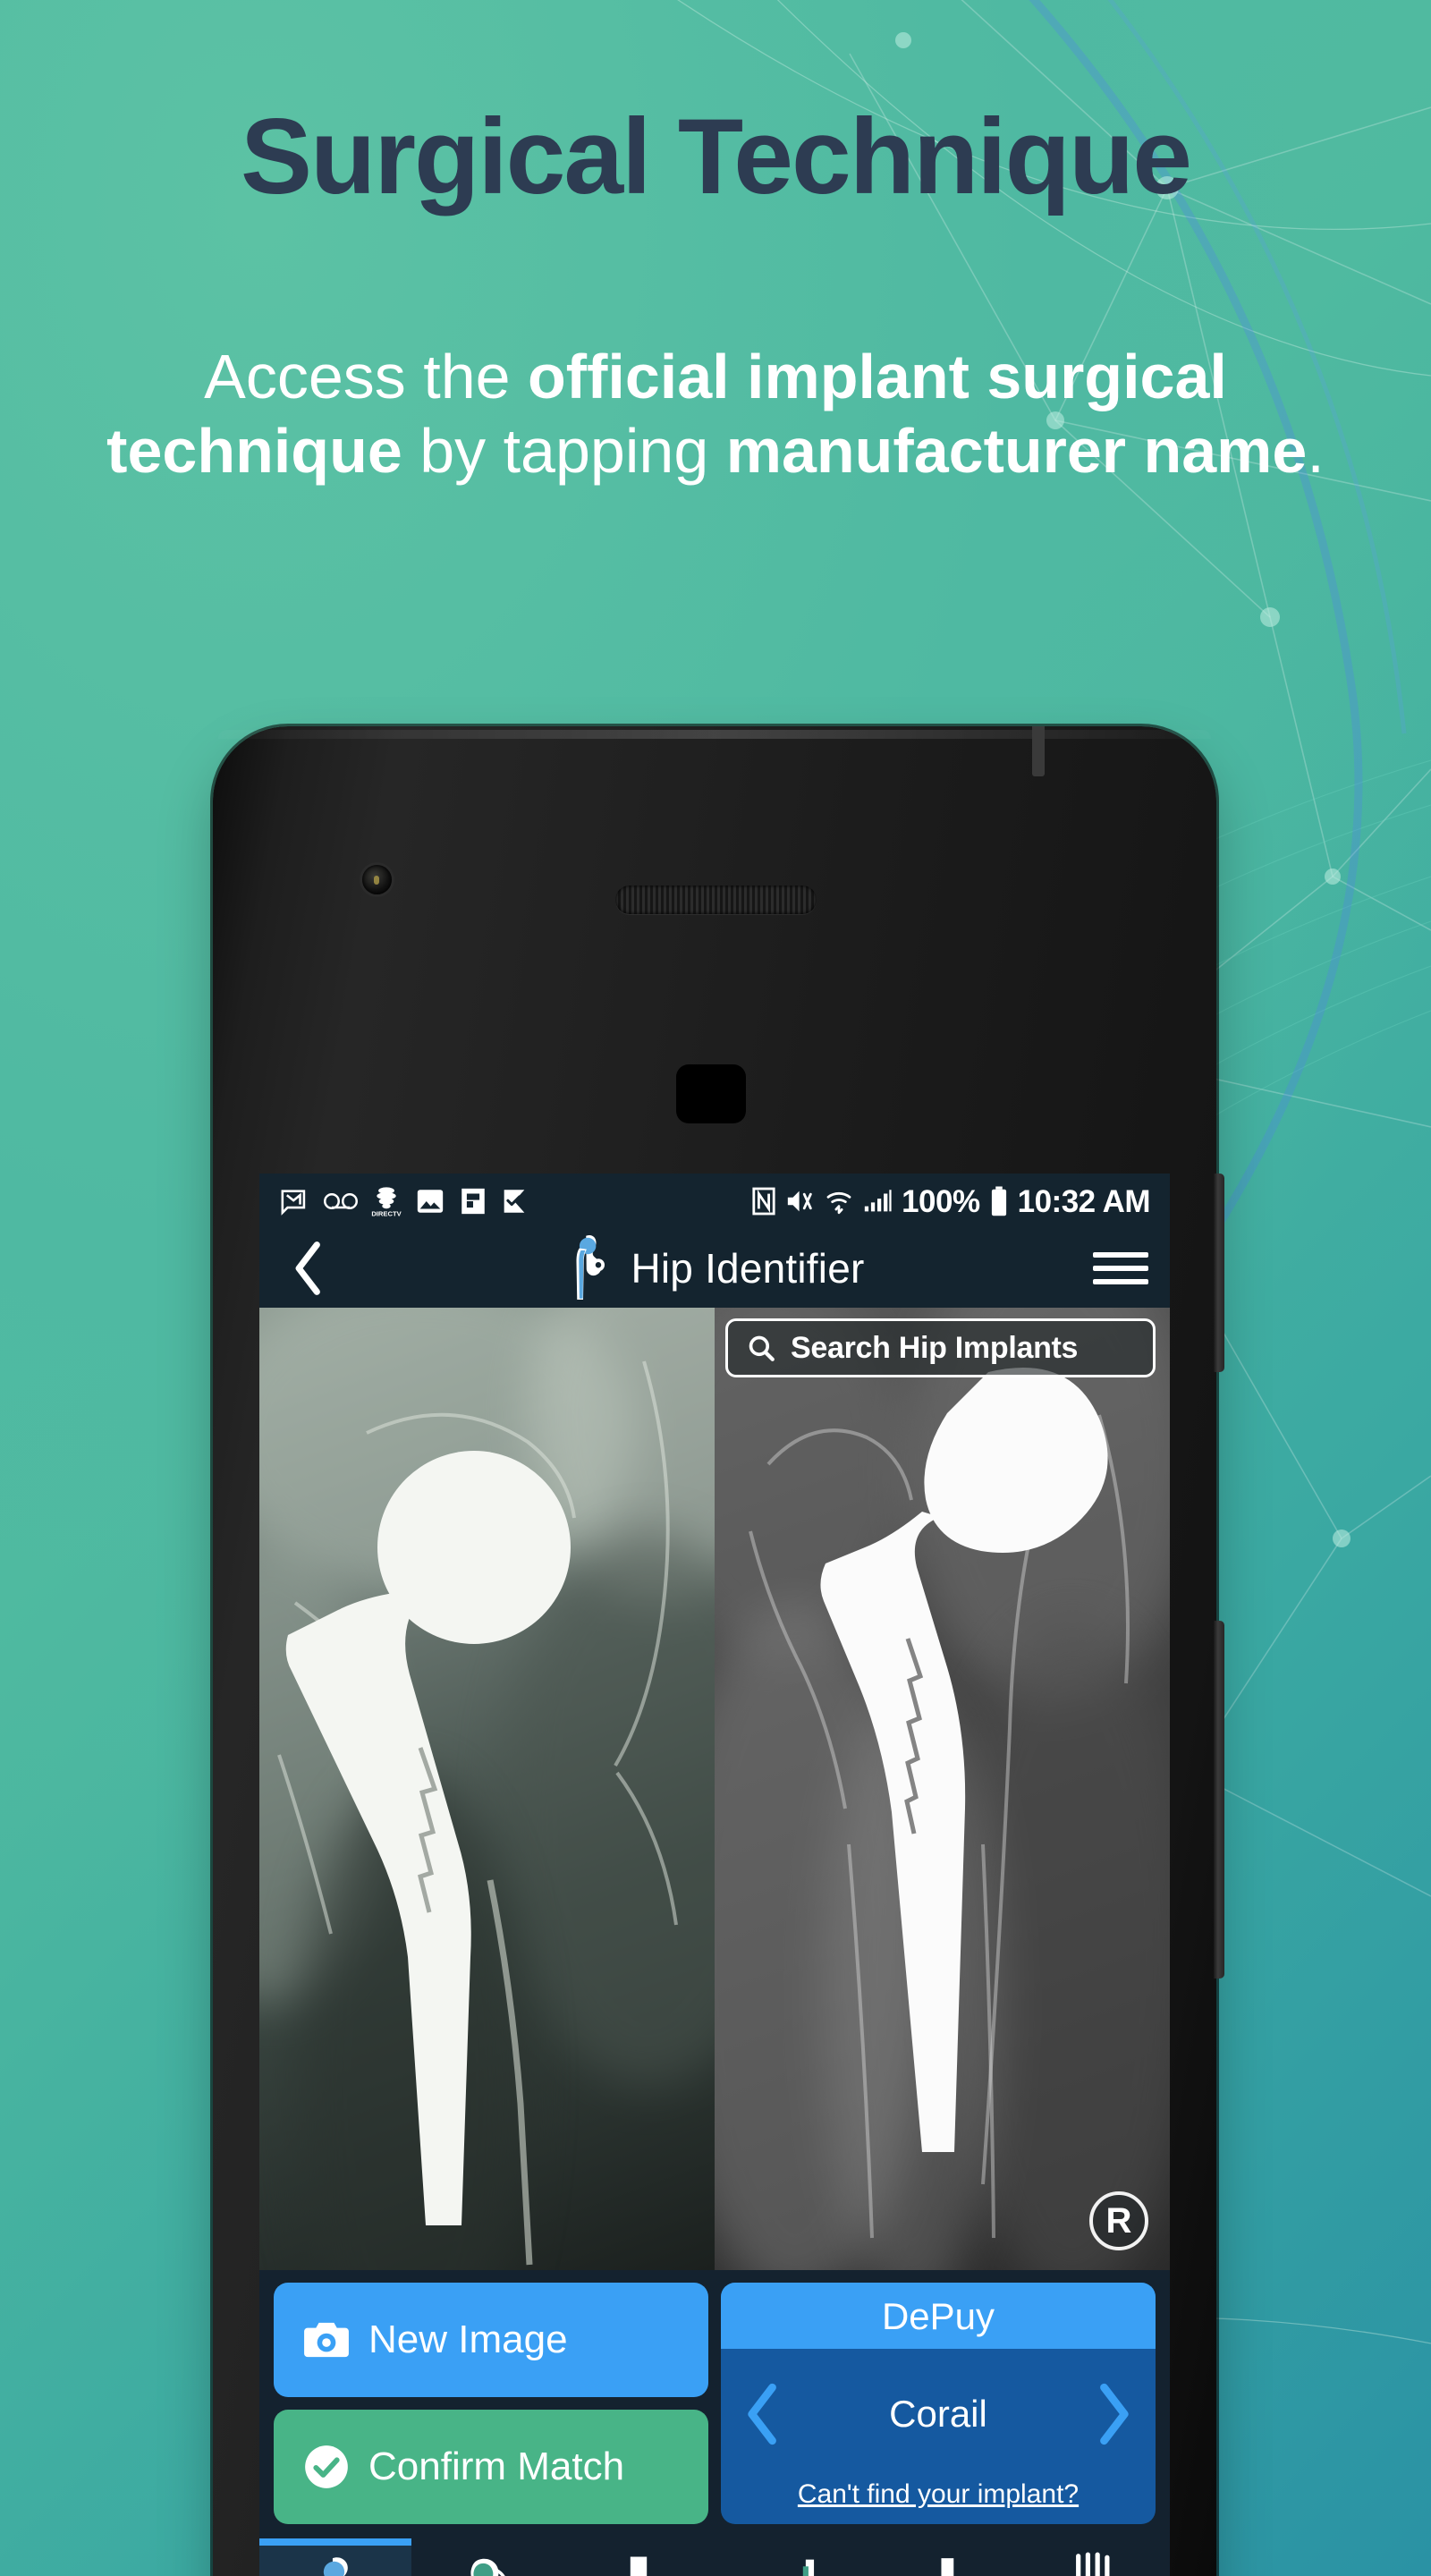 The width and height of the screenshot is (1431, 2576). What do you see at coordinates (939, 2501) in the screenshot?
I see `cant-find-implant-link: Can't find your implant?` at bounding box center [939, 2501].